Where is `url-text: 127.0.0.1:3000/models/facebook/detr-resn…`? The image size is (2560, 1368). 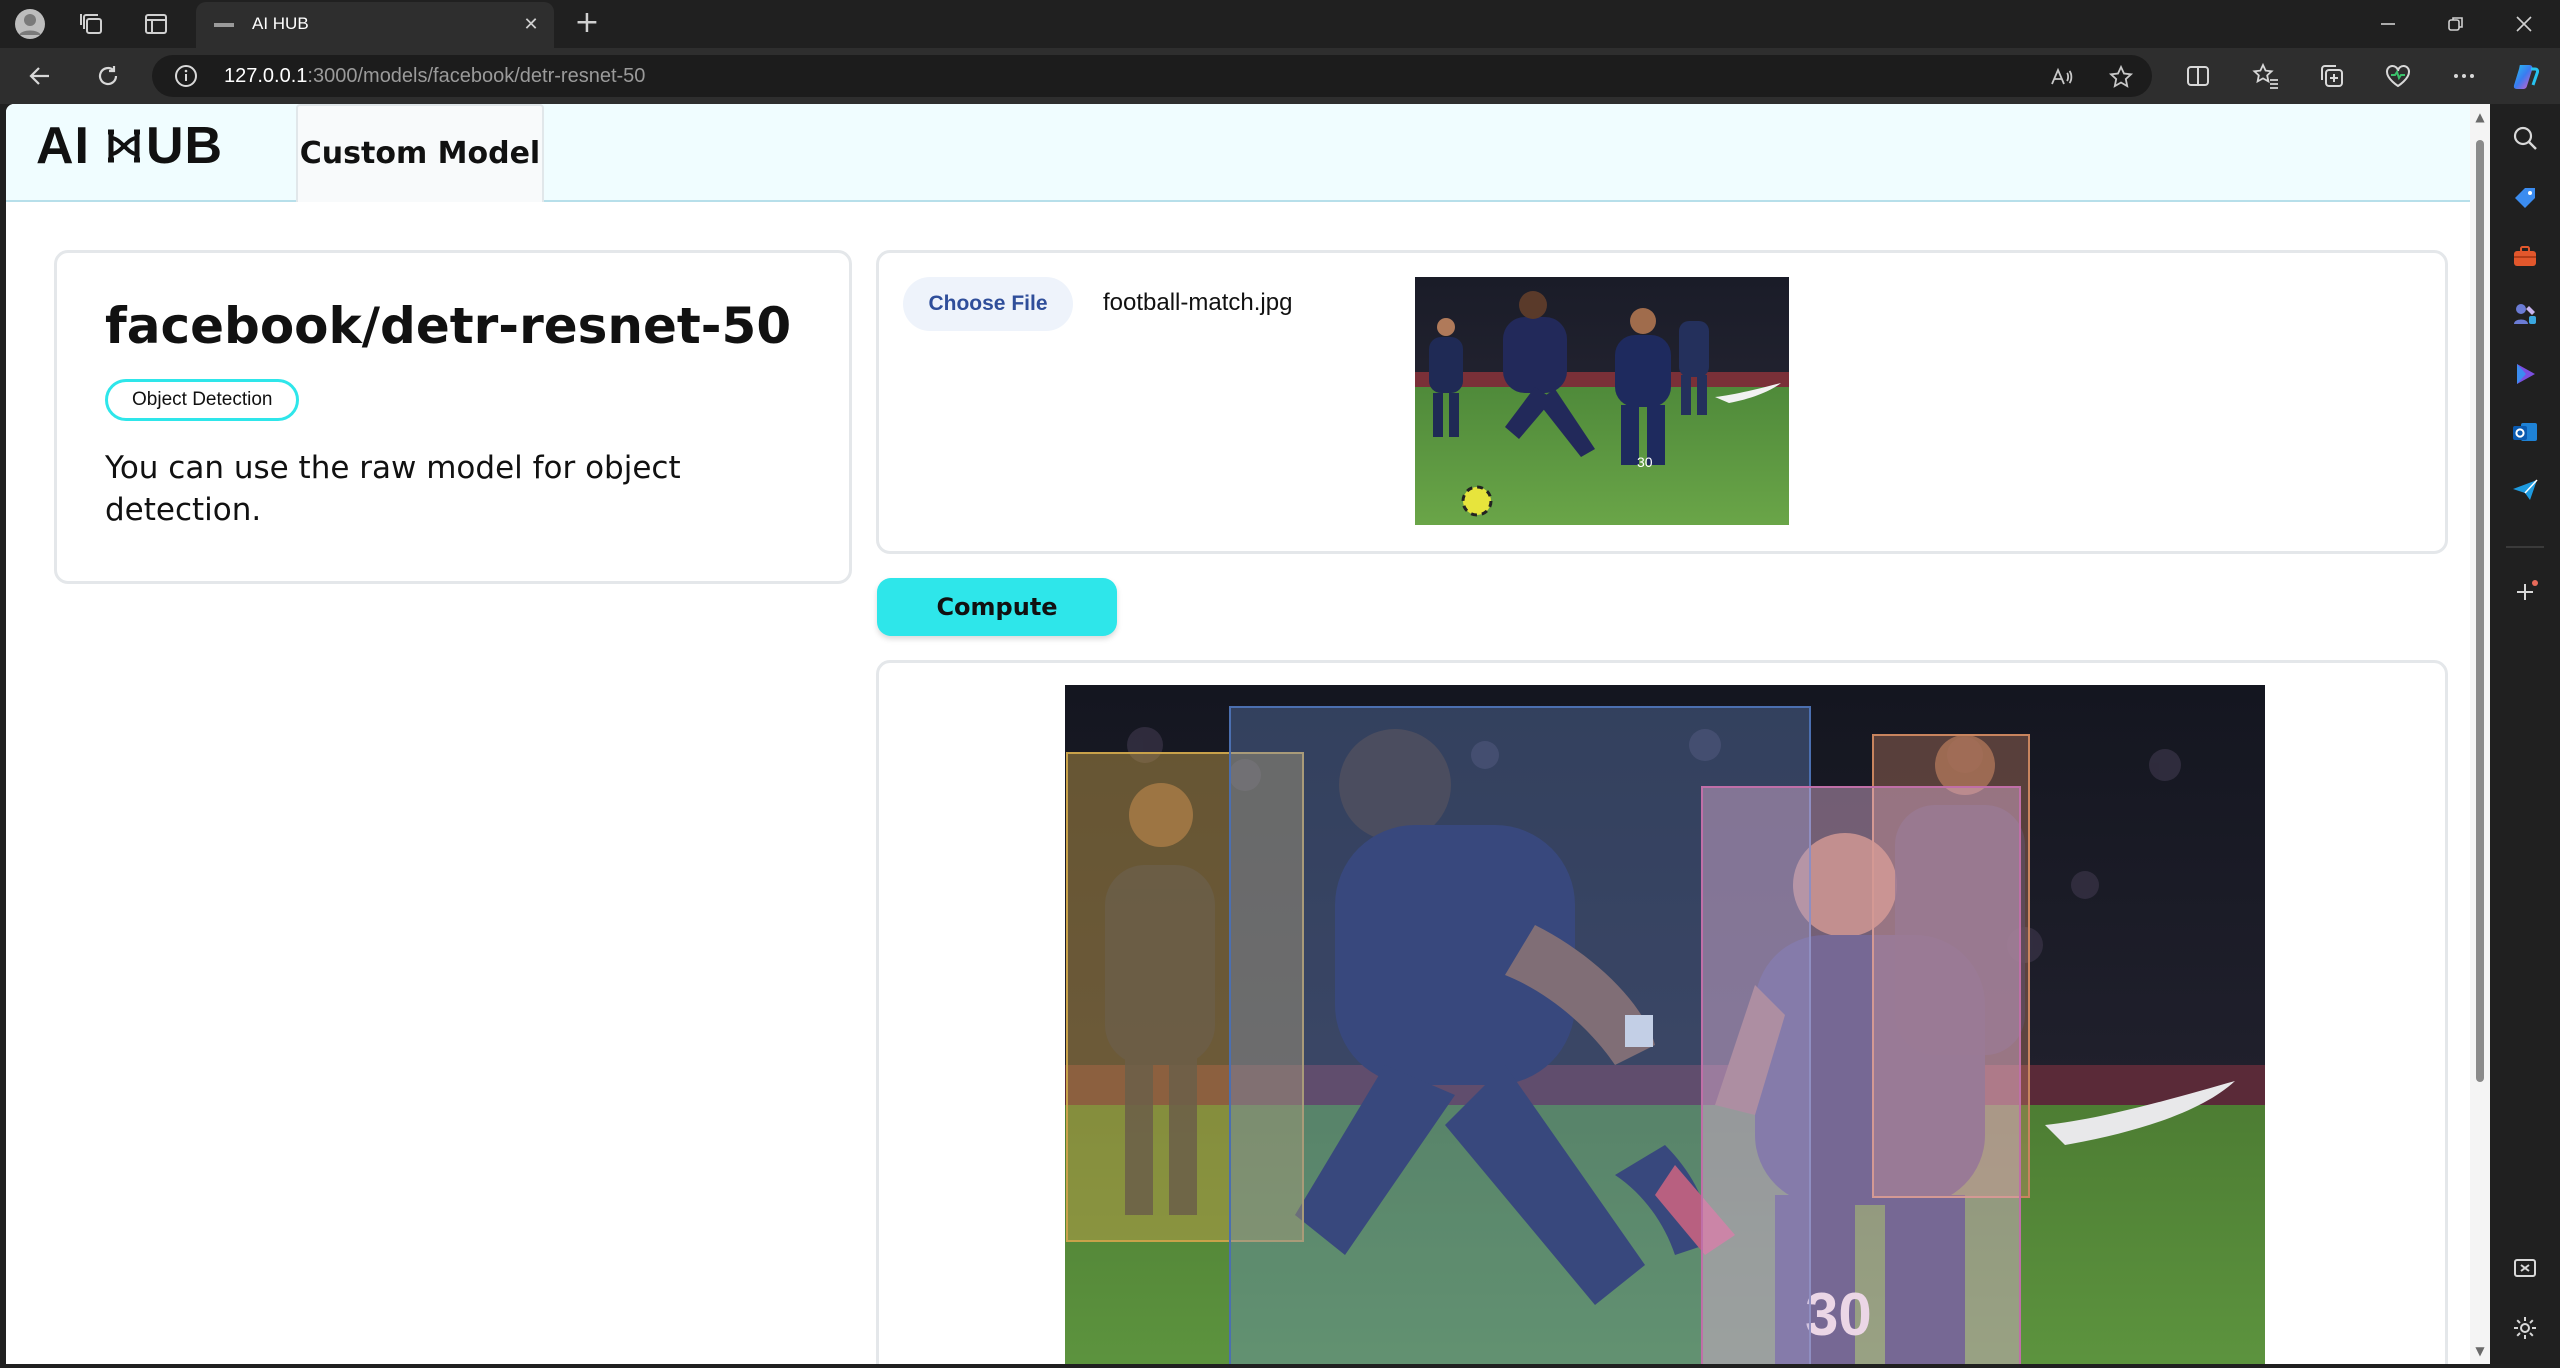 url-text: 127.0.0.1:3000/models/facebook/detr-resn… is located at coordinates (434, 76).